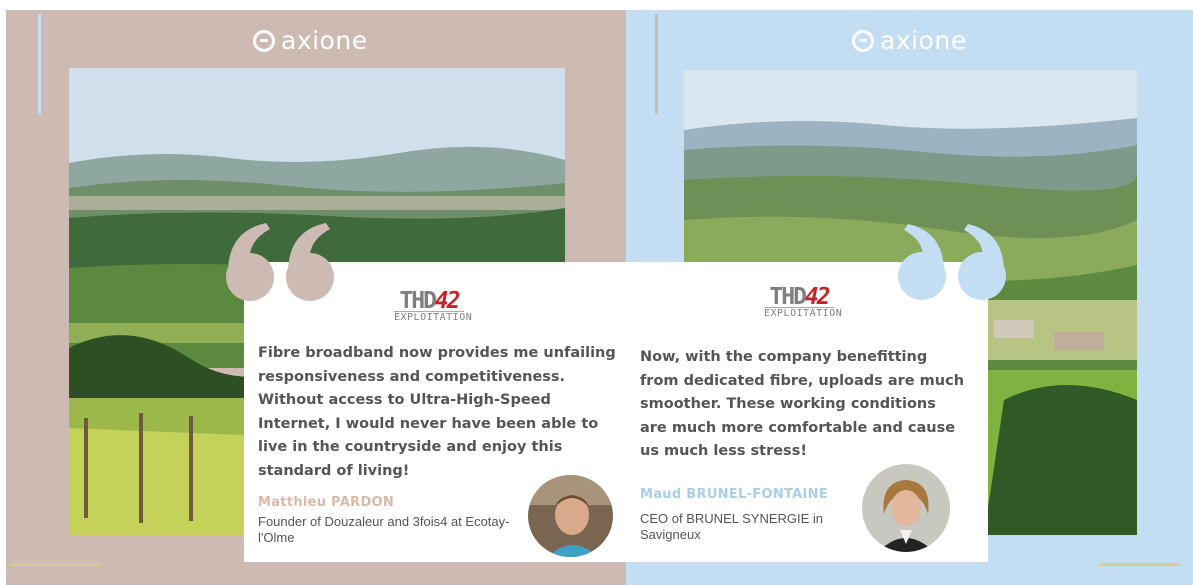 The width and height of the screenshot is (1193, 585). I want to click on open-quote-icon, so click(280, 262).